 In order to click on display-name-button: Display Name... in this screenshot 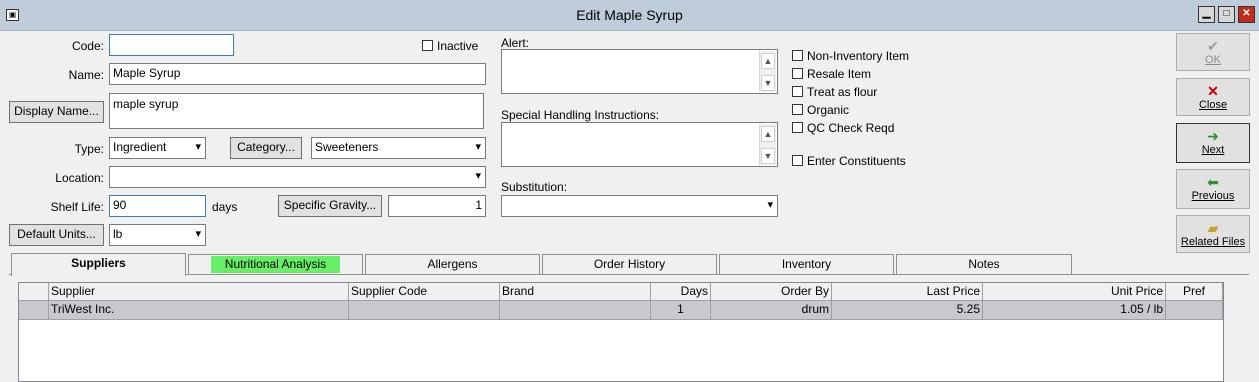, I will do `click(56, 112)`.